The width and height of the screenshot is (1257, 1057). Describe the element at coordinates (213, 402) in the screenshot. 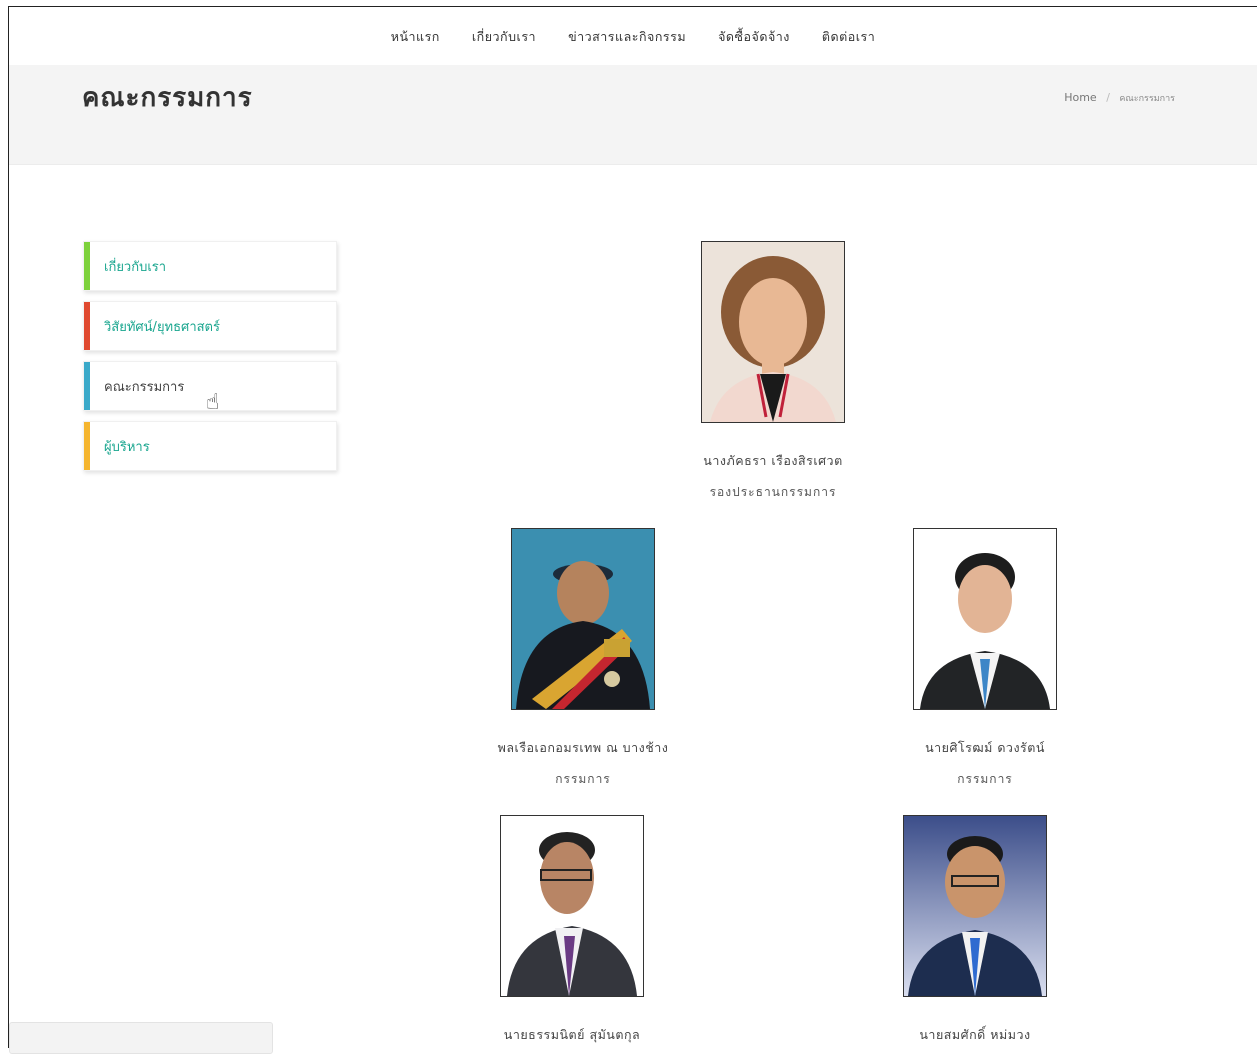

I see `hand-cursor-icon: ☝` at that location.